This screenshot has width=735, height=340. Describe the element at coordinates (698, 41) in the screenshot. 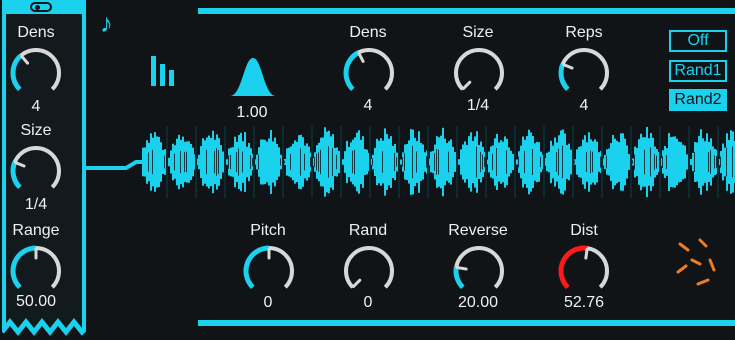

I see `mode-off-button: Off` at that location.